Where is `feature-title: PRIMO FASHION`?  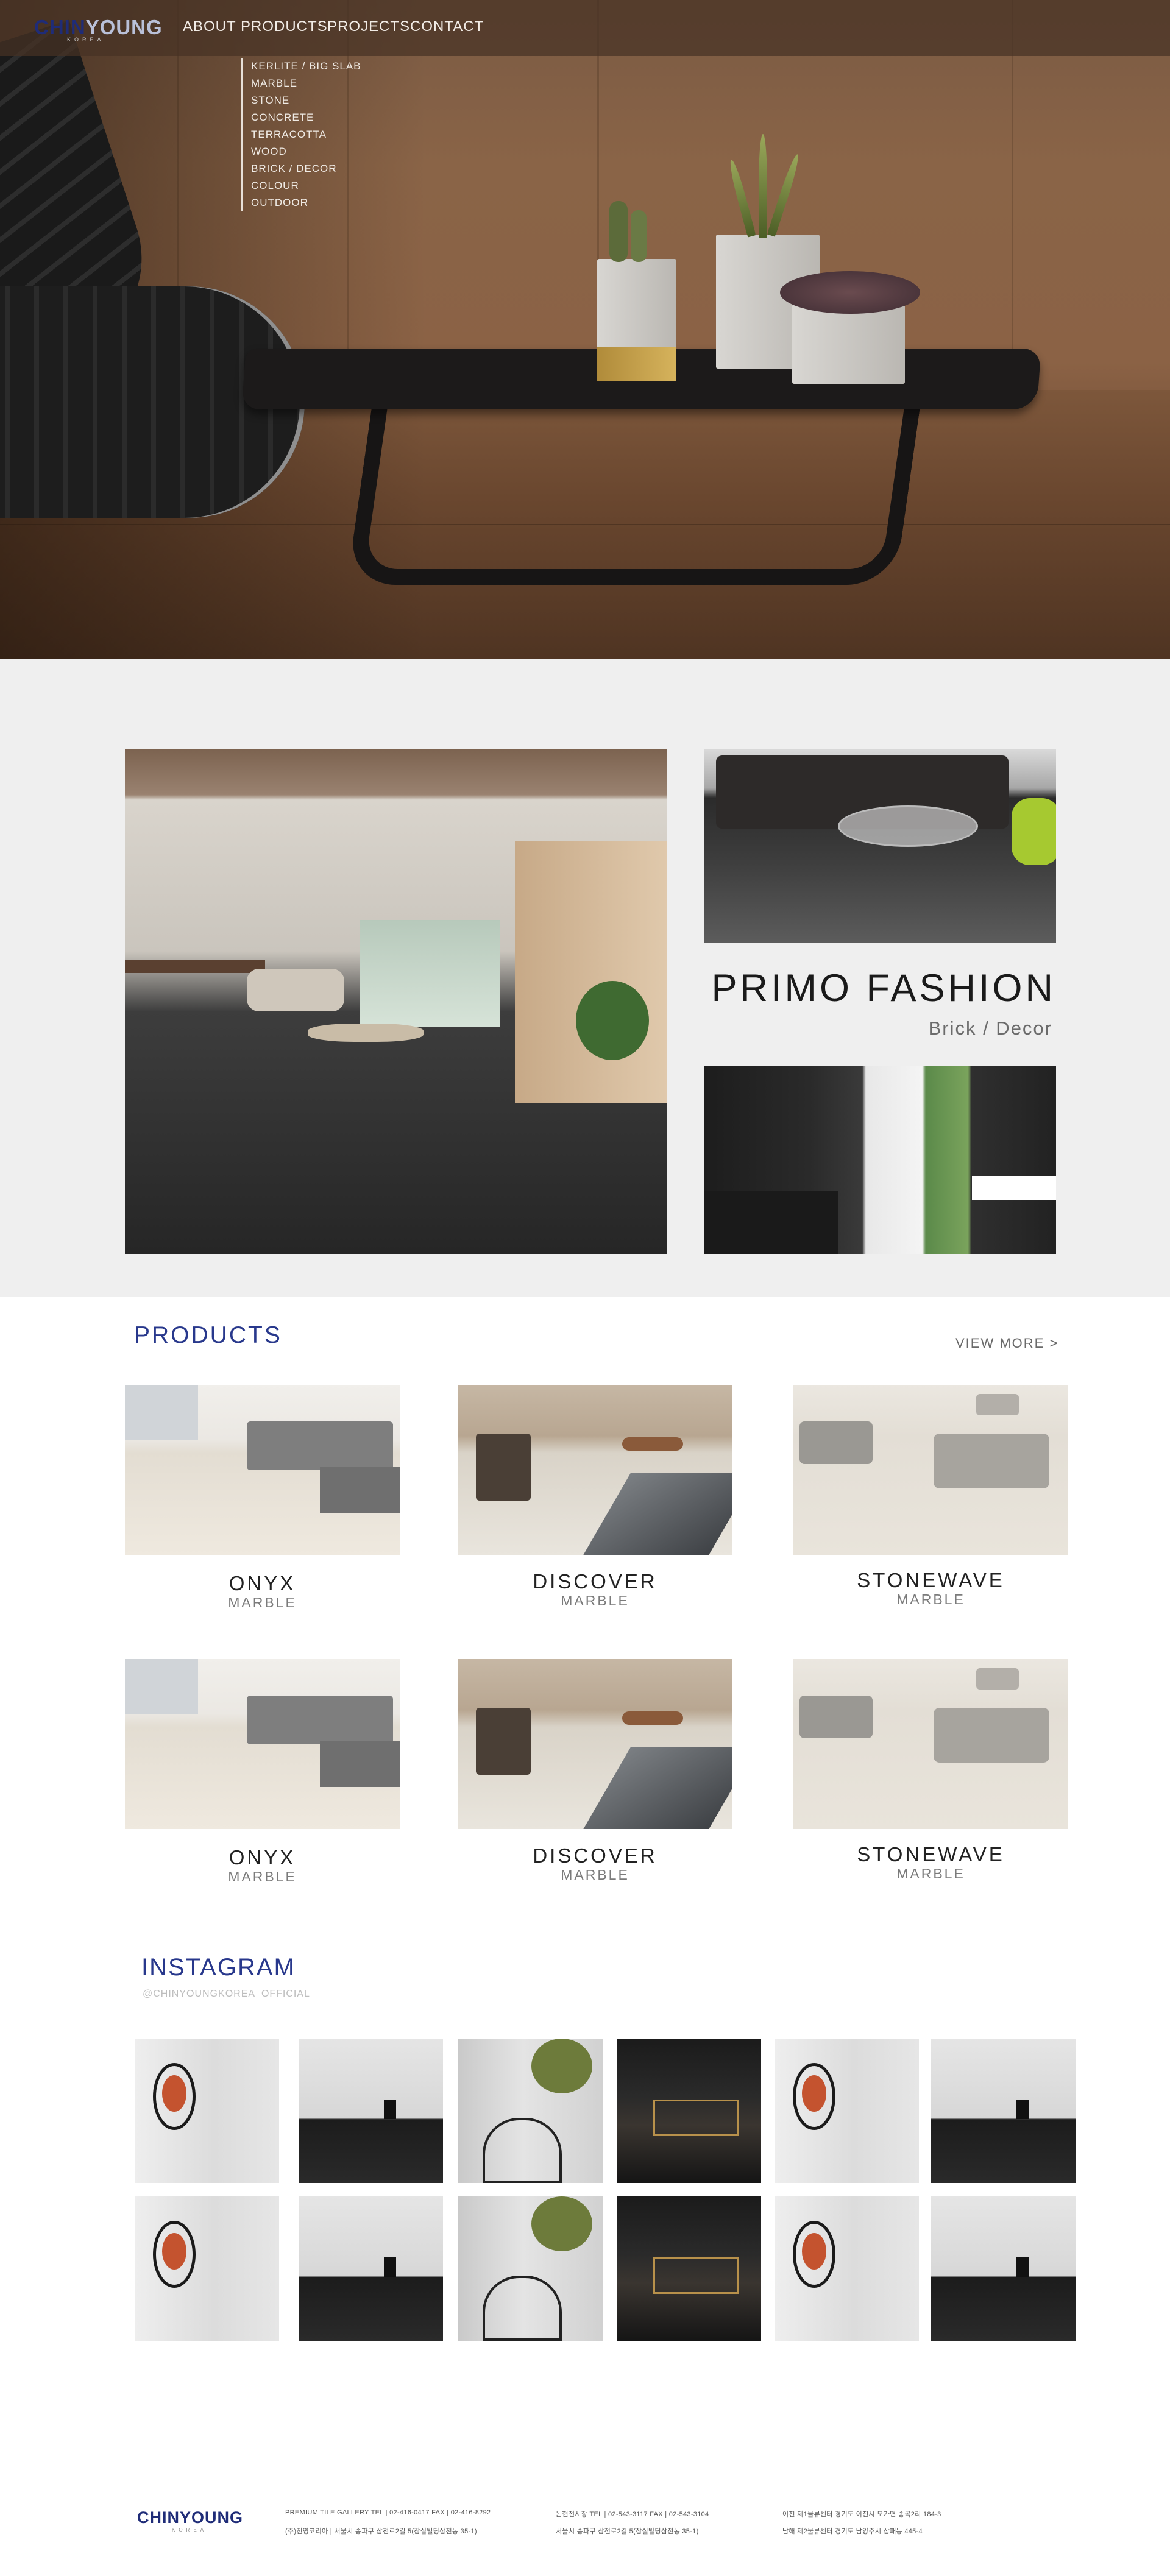
feature-title: PRIMO FASHION is located at coordinates (883, 988).